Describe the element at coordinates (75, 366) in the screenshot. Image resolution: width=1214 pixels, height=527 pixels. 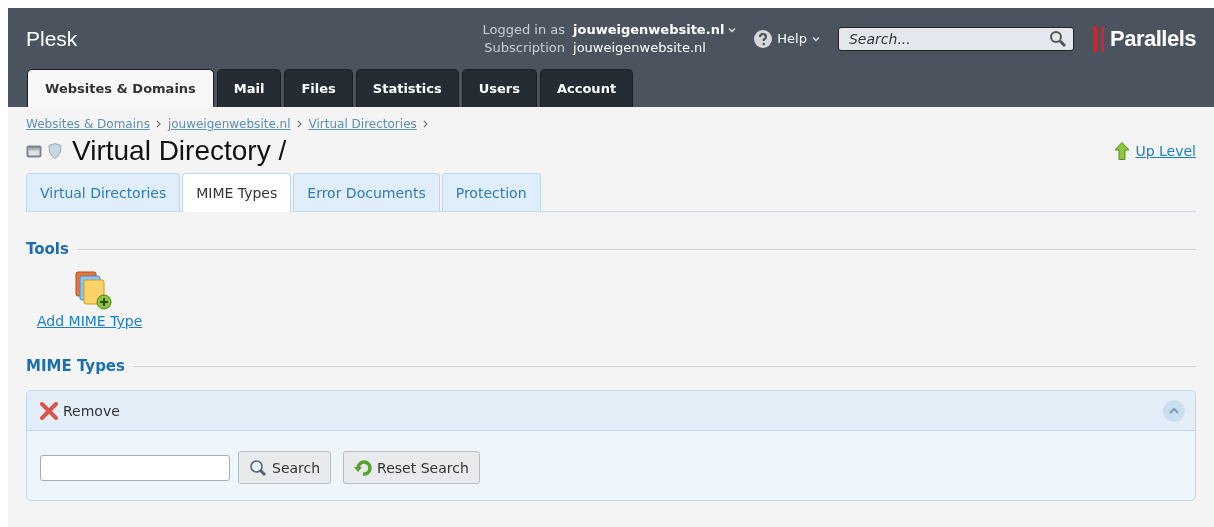
I see `section-title: MIME Types` at that location.